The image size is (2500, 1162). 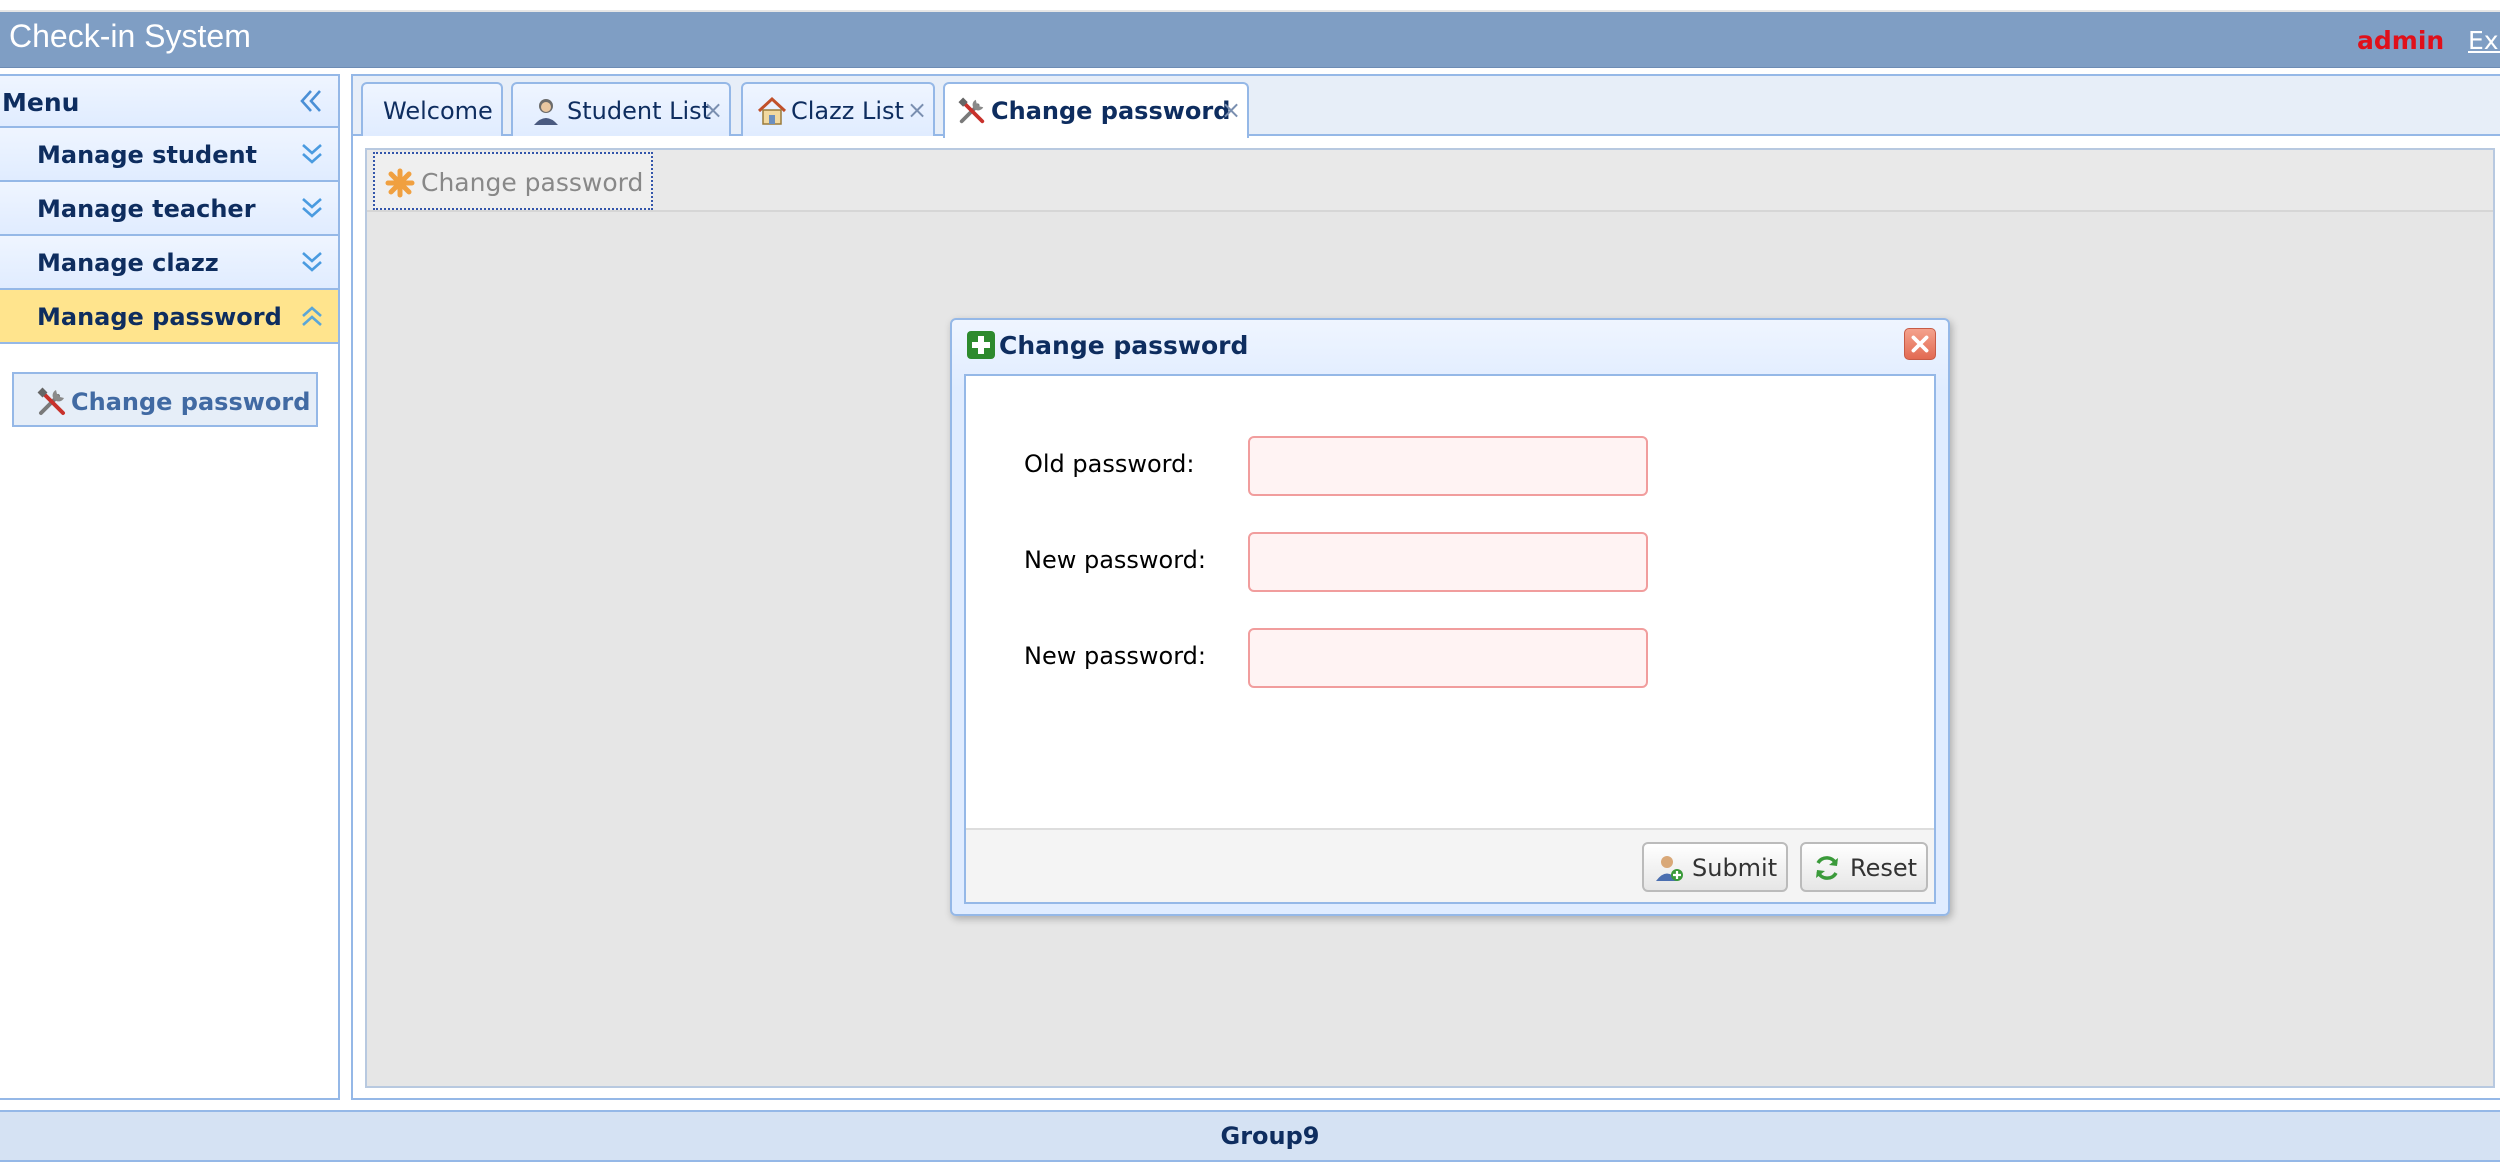 I want to click on menu-header: Menu, so click(x=169, y=102).